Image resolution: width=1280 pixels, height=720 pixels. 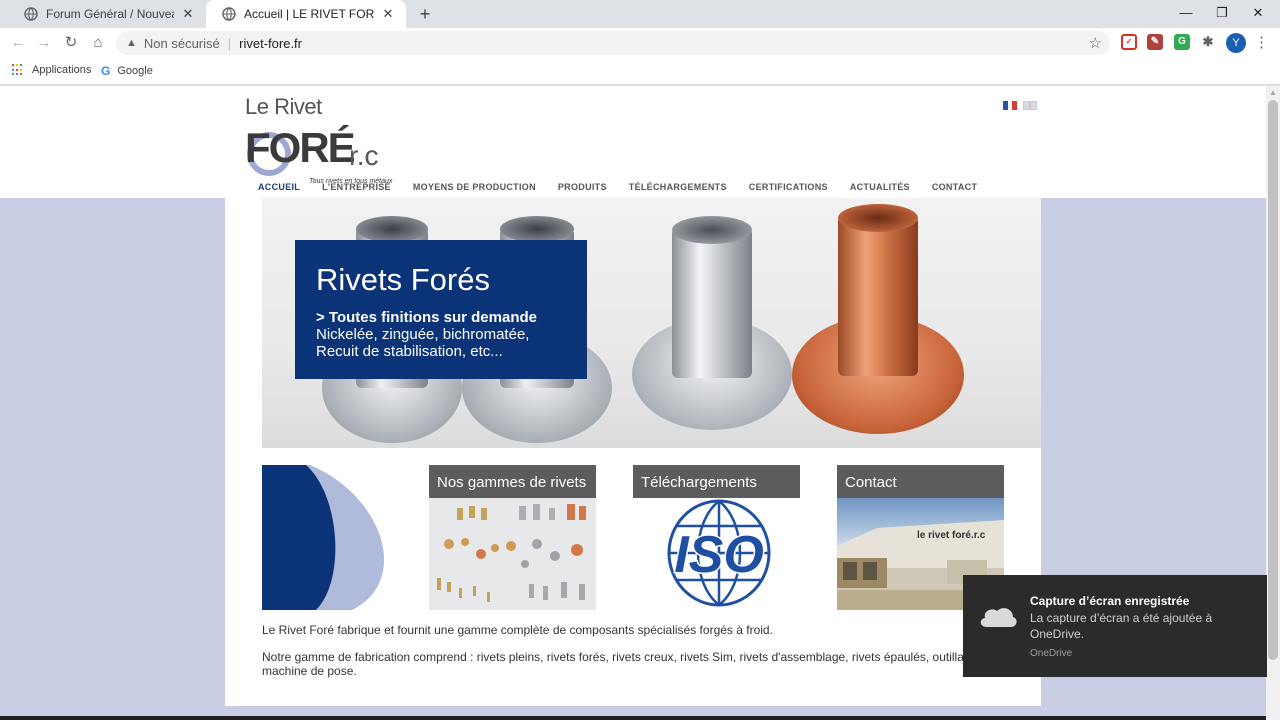 I want to click on home-button: ⌂, so click(x=98, y=43).